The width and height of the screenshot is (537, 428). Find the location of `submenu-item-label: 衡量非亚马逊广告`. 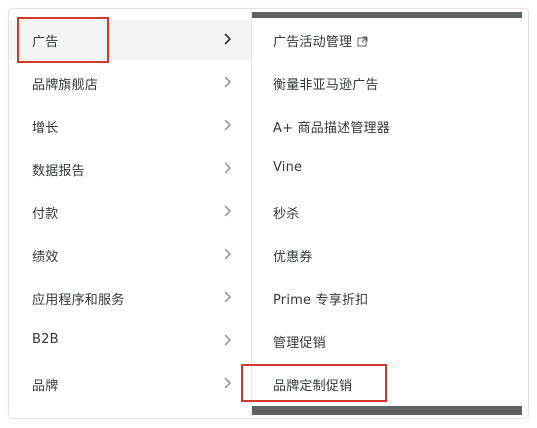

submenu-item-label: 衡量非亚马逊广告 is located at coordinates (326, 85).